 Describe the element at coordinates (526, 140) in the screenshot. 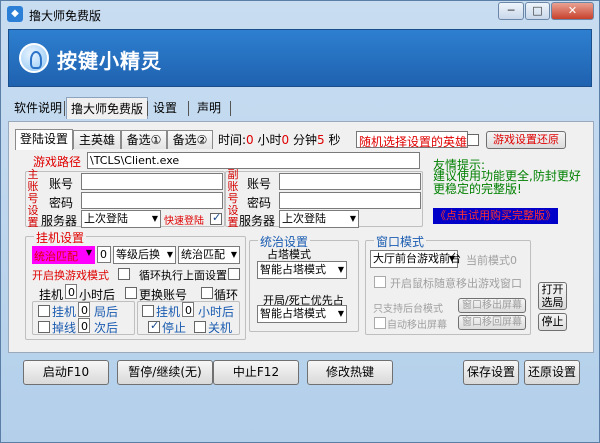

I see `restore-game-settings-button: 游戏设置还原` at that location.